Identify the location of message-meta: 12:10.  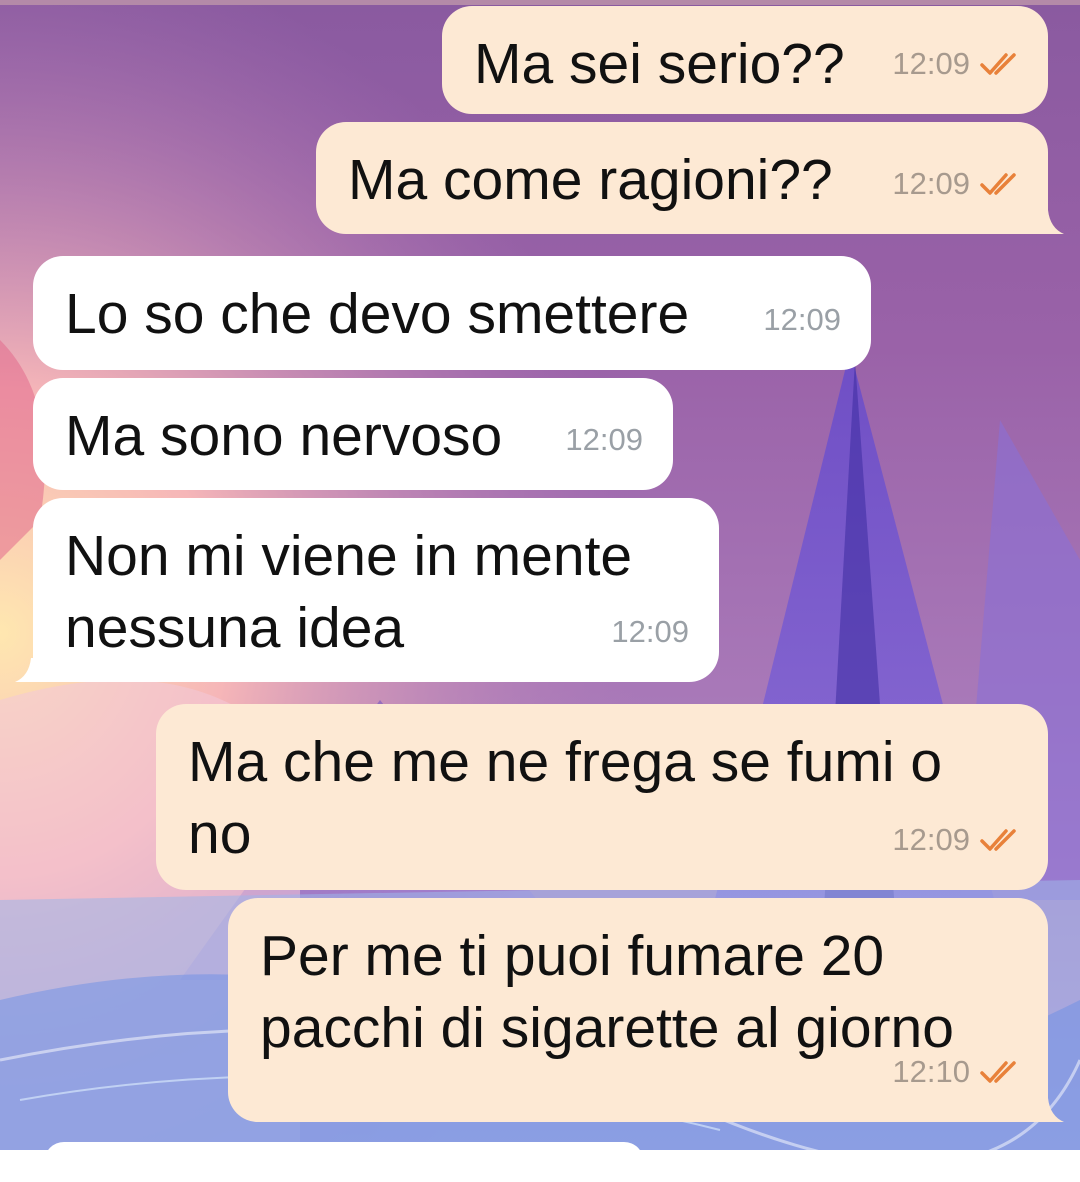
(958, 1072).